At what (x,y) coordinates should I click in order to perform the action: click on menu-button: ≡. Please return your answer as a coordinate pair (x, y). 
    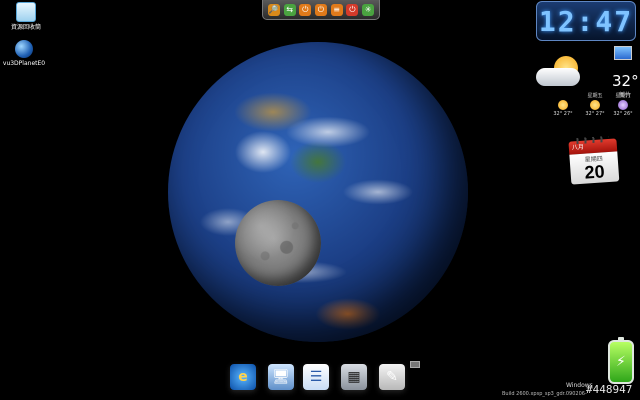
    Looking at the image, I should click on (336, 9).